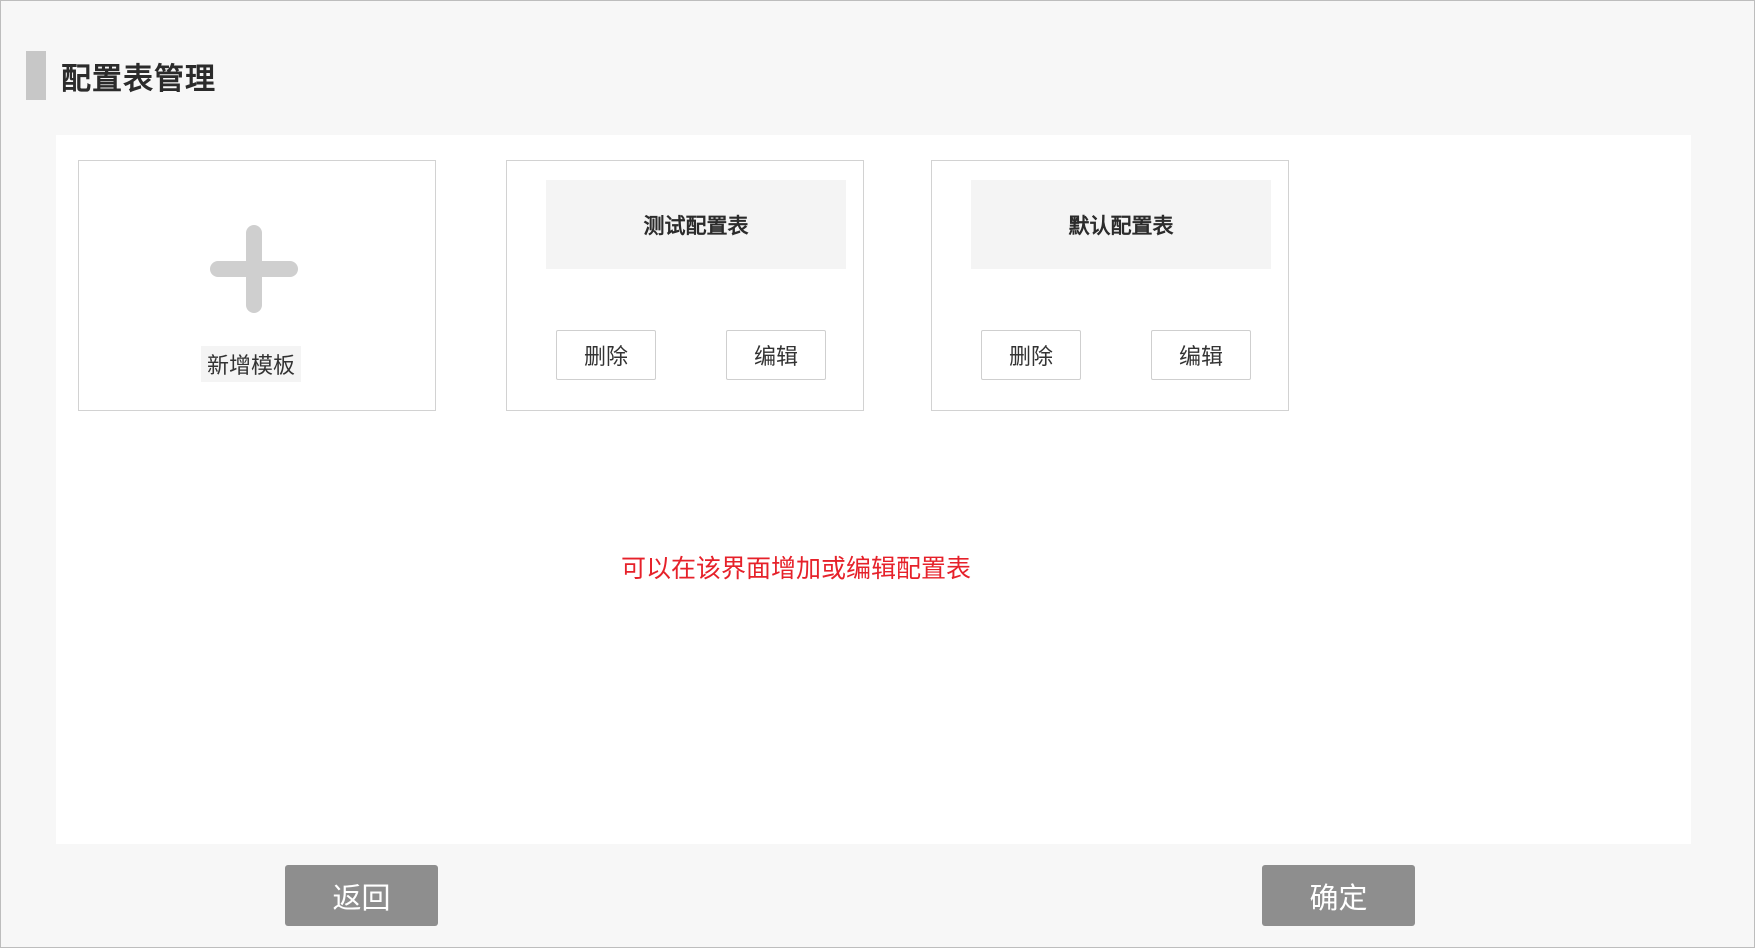 The height and width of the screenshot is (948, 1755). I want to click on title-bar: 配置表管理, so click(121, 75).